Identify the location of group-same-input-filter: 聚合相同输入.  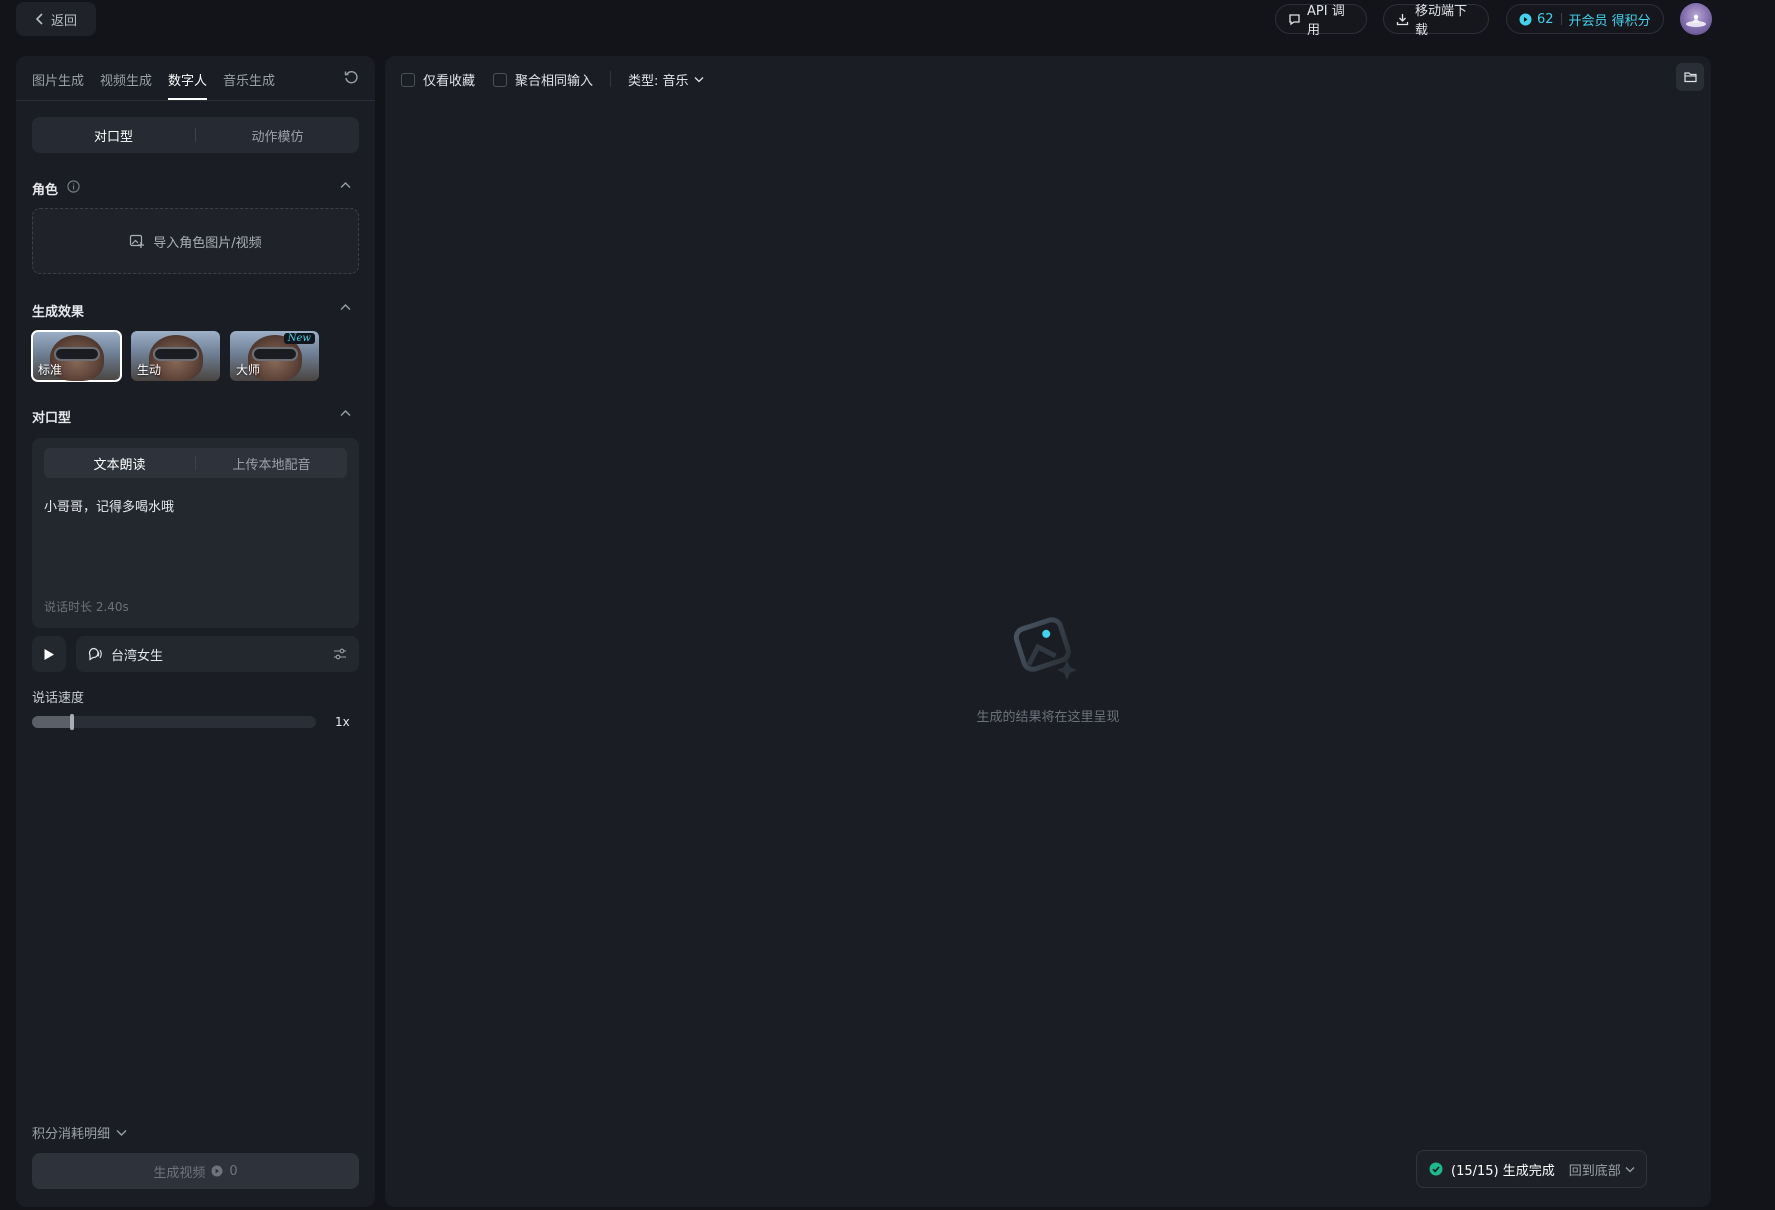
(543, 79).